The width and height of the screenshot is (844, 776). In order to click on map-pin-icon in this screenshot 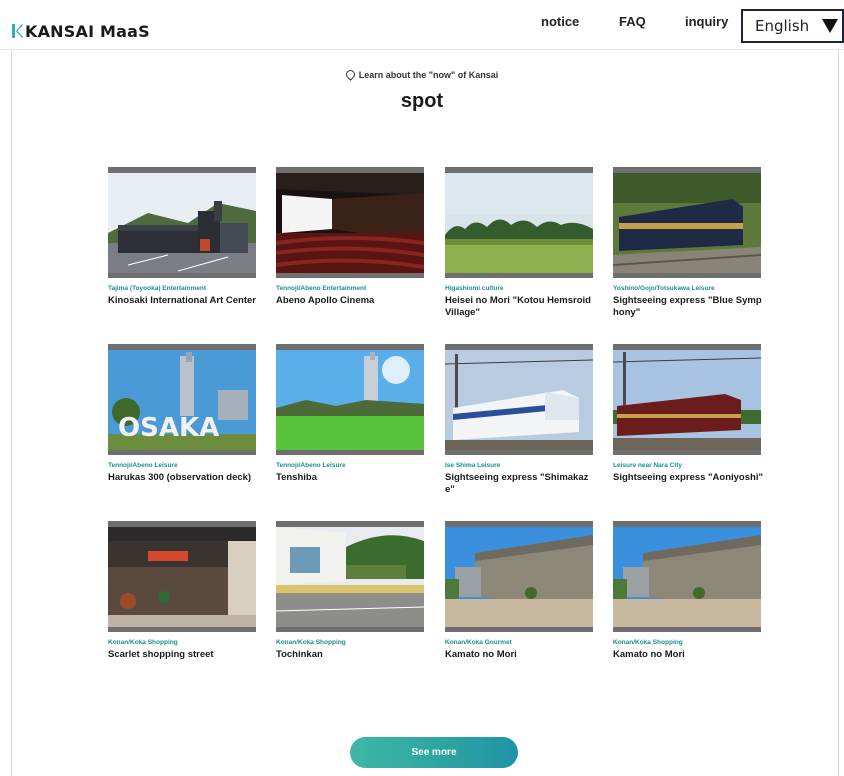, I will do `click(350, 74)`.